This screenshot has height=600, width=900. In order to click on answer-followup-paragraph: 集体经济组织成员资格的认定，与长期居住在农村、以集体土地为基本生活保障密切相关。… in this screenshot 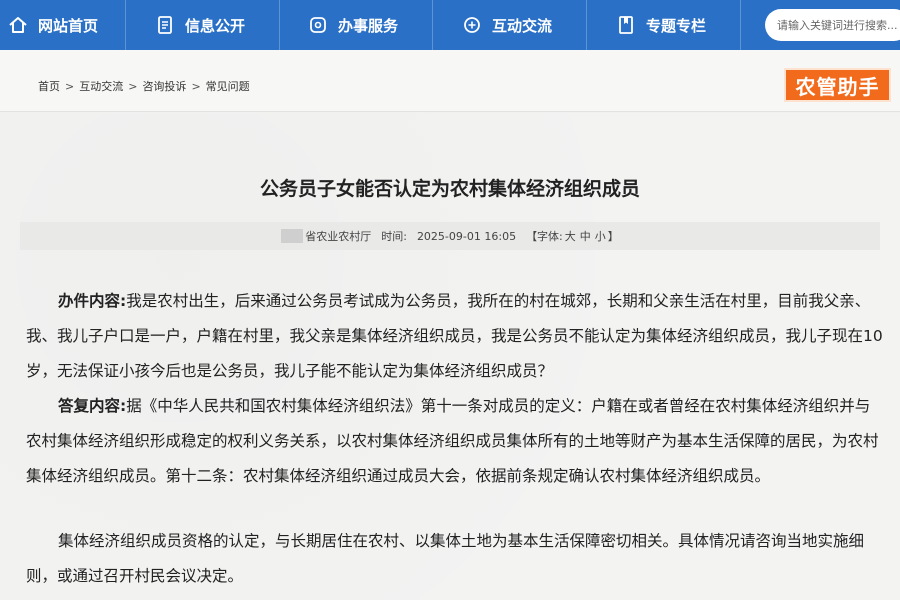, I will do `click(445, 558)`.